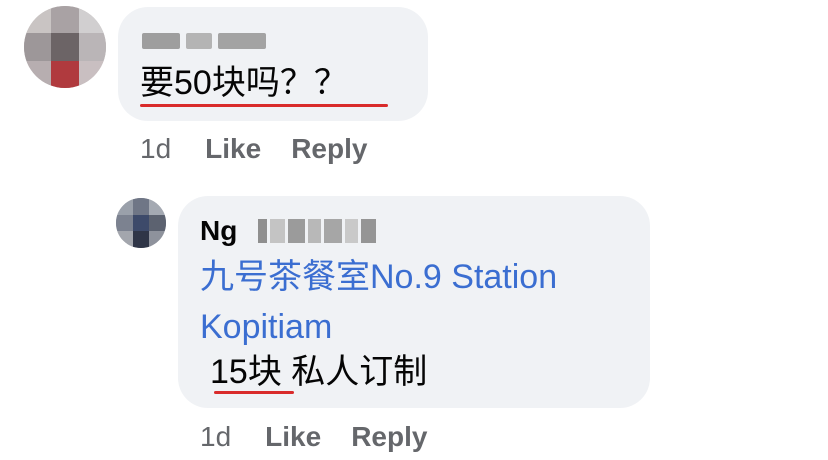  Describe the element at coordinates (155, 149) in the screenshot. I see `comment-timestamp: 1d` at that location.